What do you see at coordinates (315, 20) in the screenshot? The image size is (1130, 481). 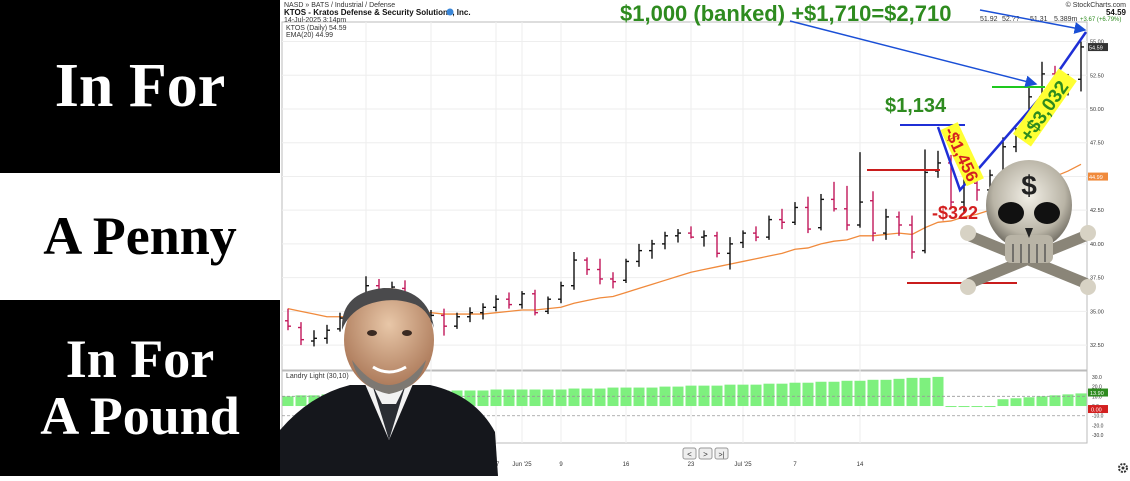 I see `chart-date: 14-Jul-2025 3:14pm` at bounding box center [315, 20].